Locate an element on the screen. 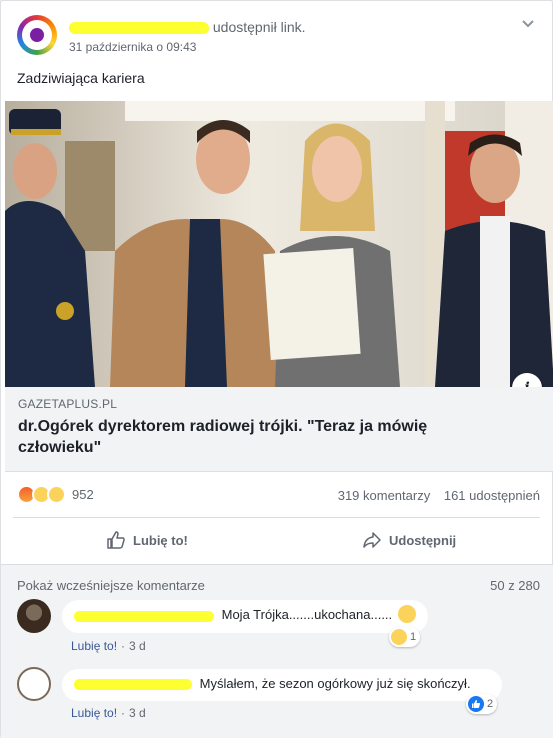 The height and width of the screenshot is (738, 553). share-button-label: Udostępnij is located at coordinates (423, 540).